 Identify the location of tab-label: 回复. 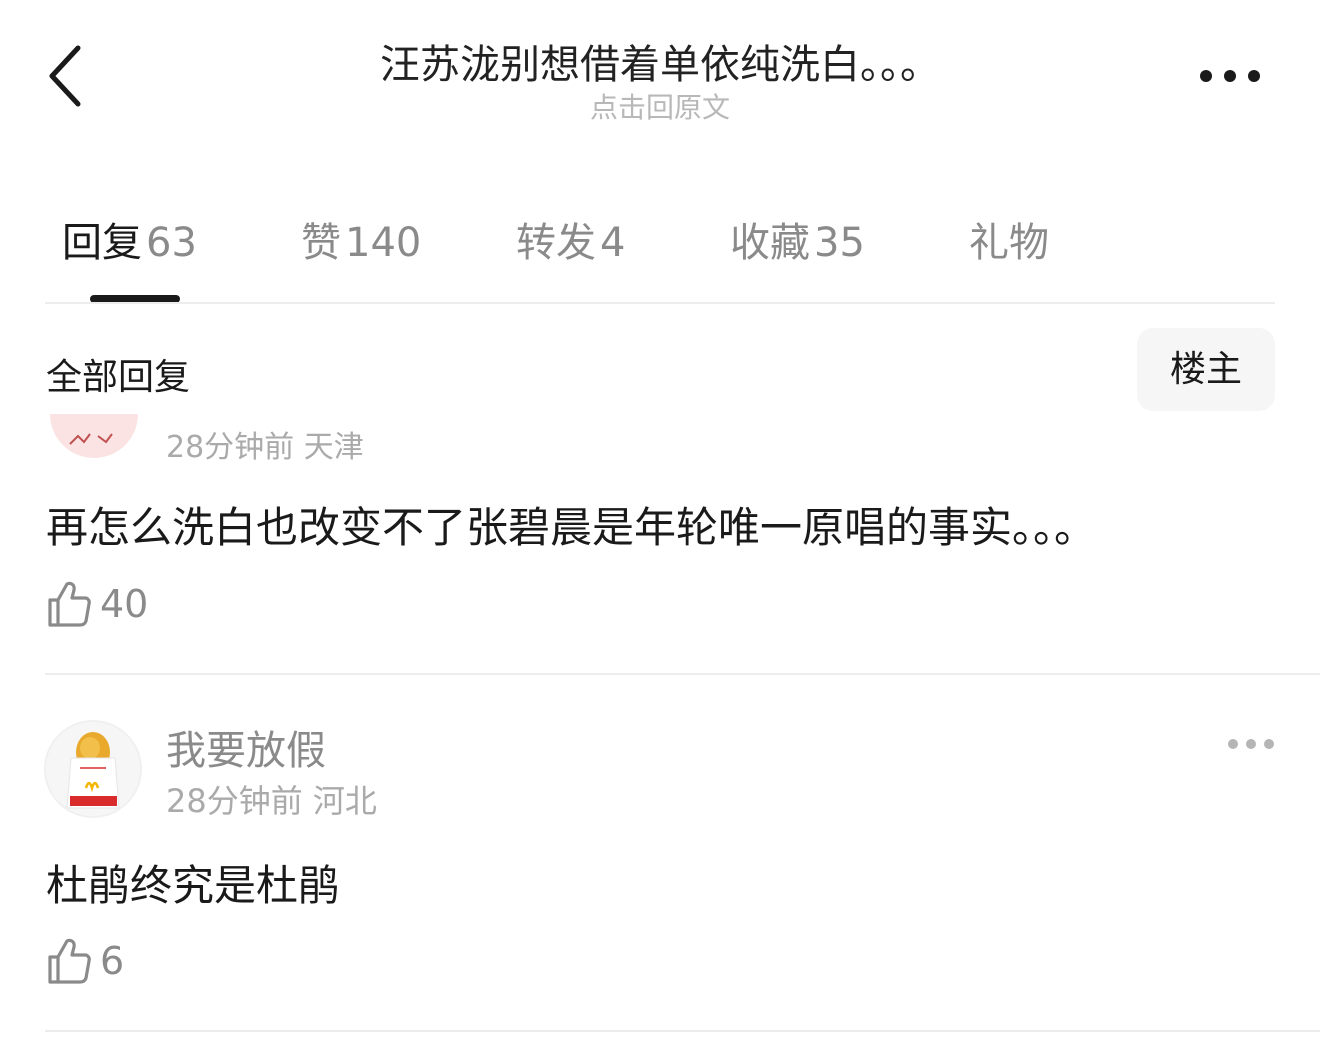
(102, 243).